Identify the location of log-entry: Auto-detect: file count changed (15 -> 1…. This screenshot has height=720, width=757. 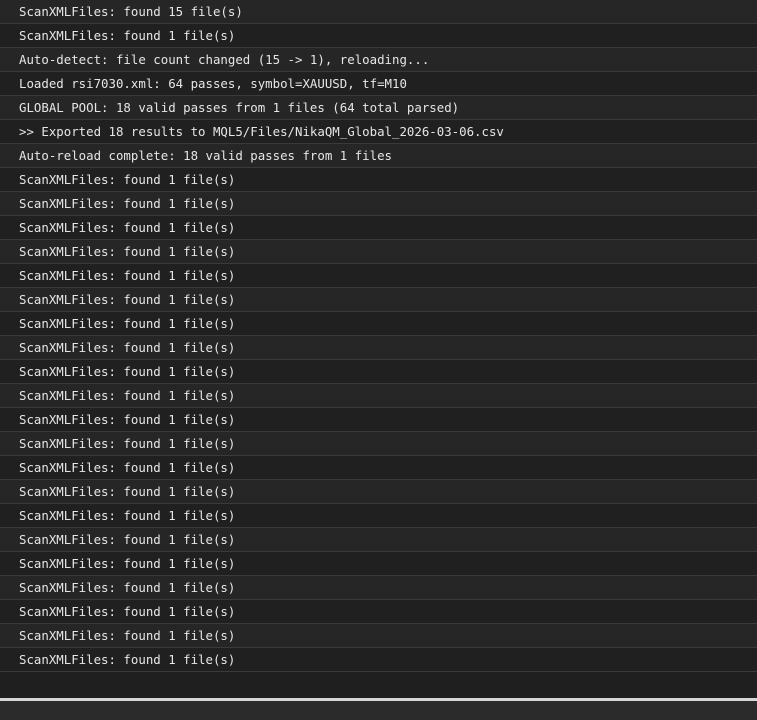
(378, 60).